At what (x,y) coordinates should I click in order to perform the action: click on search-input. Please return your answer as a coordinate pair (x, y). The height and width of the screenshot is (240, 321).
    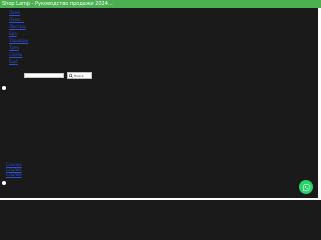
    Looking at the image, I should click on (44, 75).